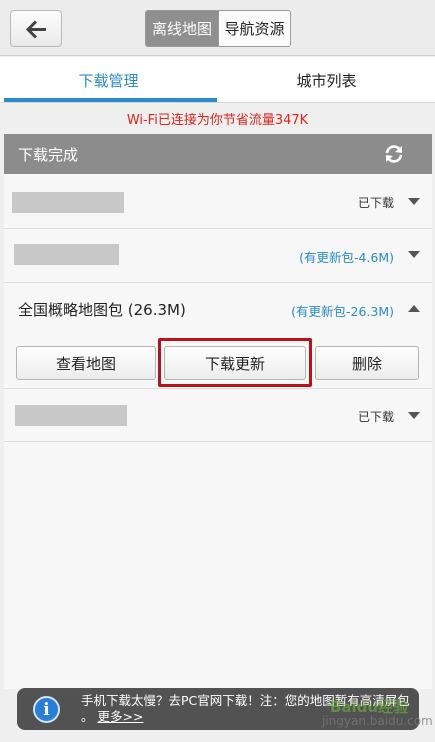 The width and height of the screenshot is (435, 742). What do you see at coordinates (218, 154) in the screenshot?
I see `section-header: 下载完成` at bounding box center [218, 154].